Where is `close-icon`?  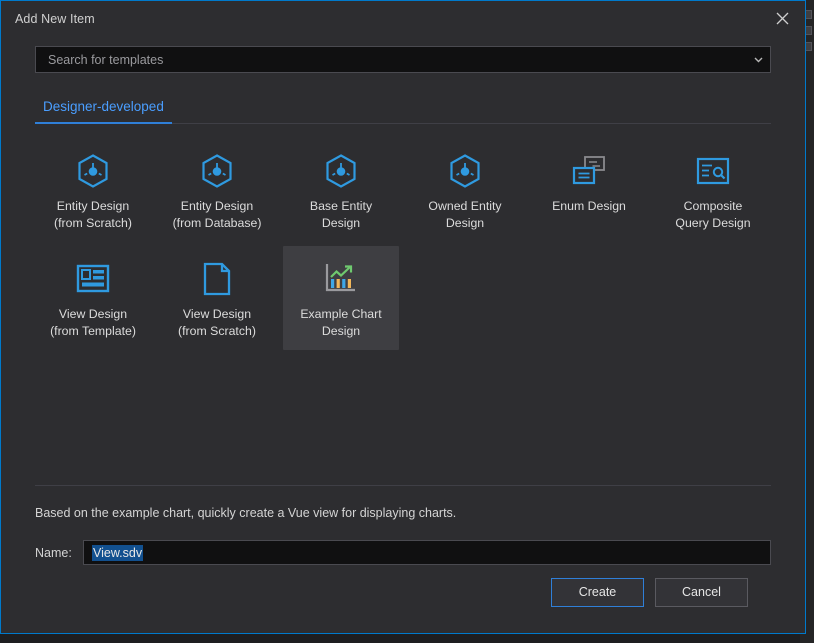 close-icon is located at coordinates (782, 18).